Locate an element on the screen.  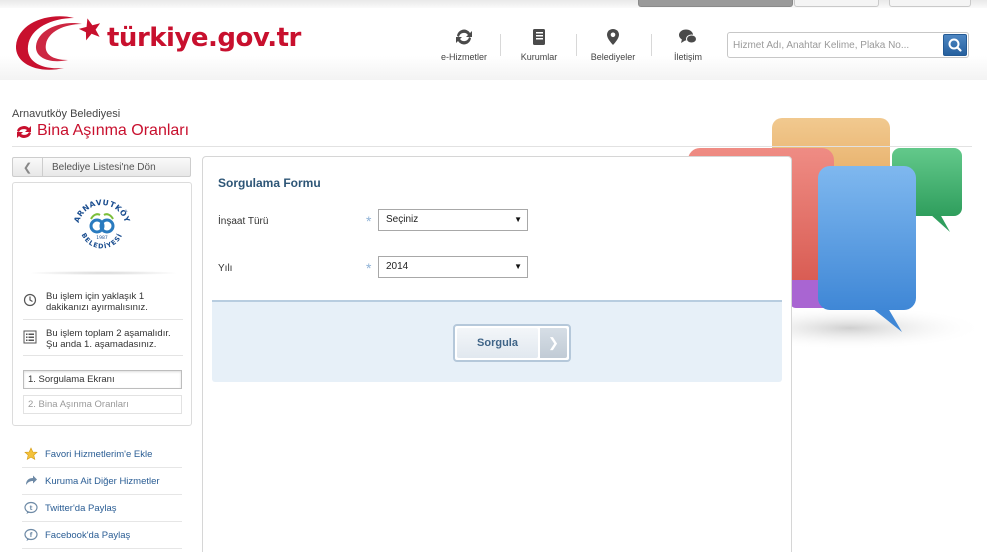
site-logo: türkiye.gov.tr is located at coordinates (162, 41).